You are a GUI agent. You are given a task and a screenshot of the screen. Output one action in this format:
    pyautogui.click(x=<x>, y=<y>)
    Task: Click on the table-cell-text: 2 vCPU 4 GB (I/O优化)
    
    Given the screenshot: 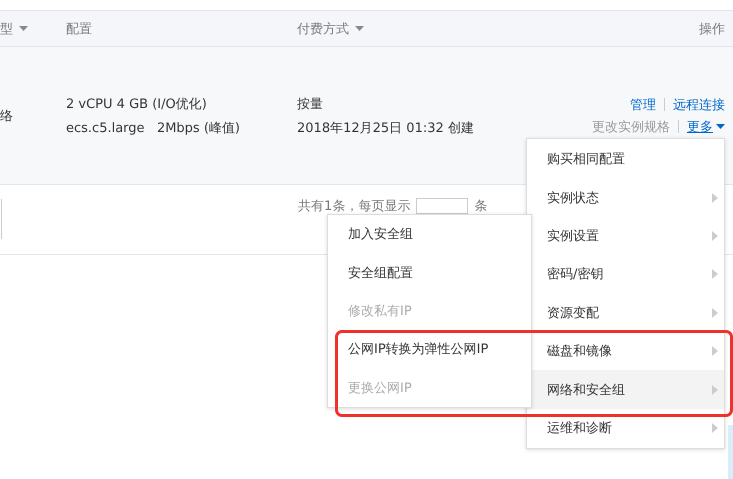 What is the action you would take?
    pyautogui.click(x=137, y=104)
    